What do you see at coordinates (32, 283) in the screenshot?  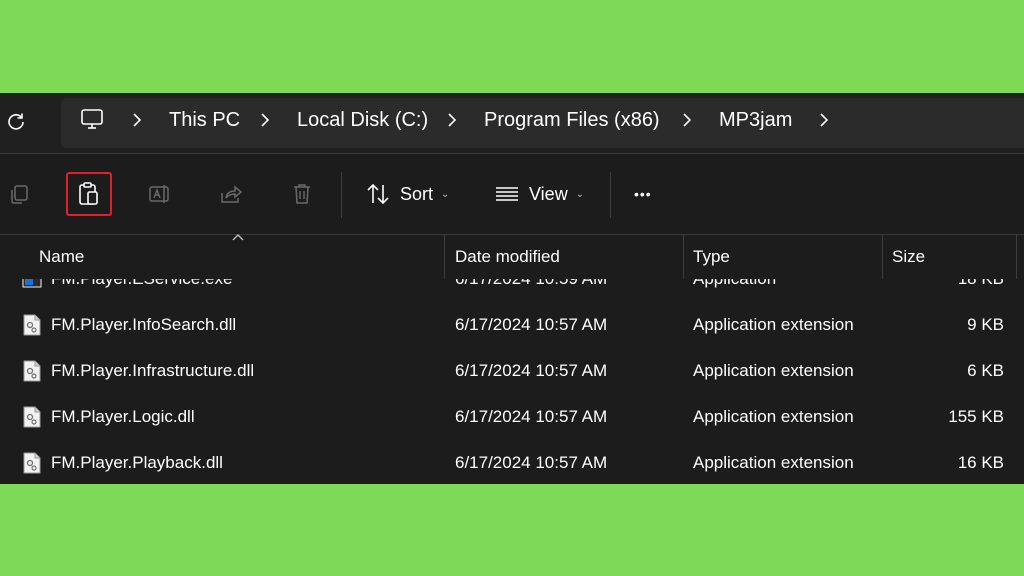 I see `exe-icon` at bounding box center [32, 283].